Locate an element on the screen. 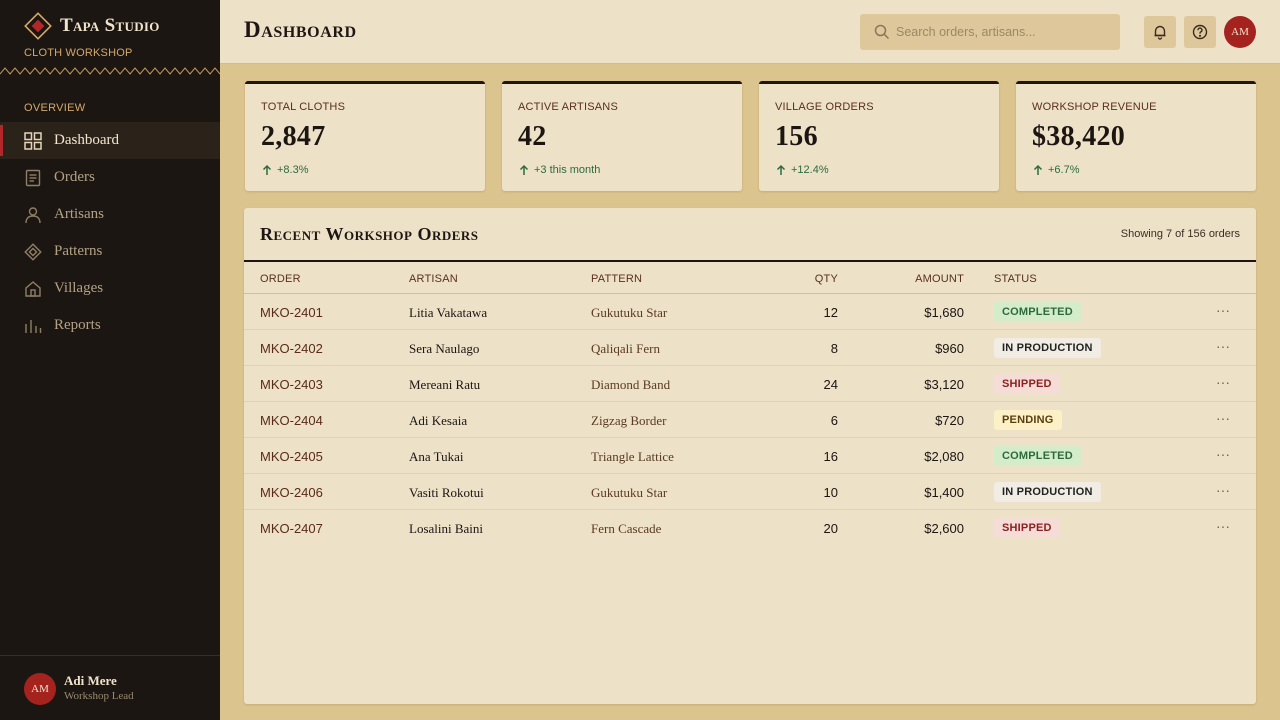  sidebar-item-orders: Orders is located at coordinates (110, 177).